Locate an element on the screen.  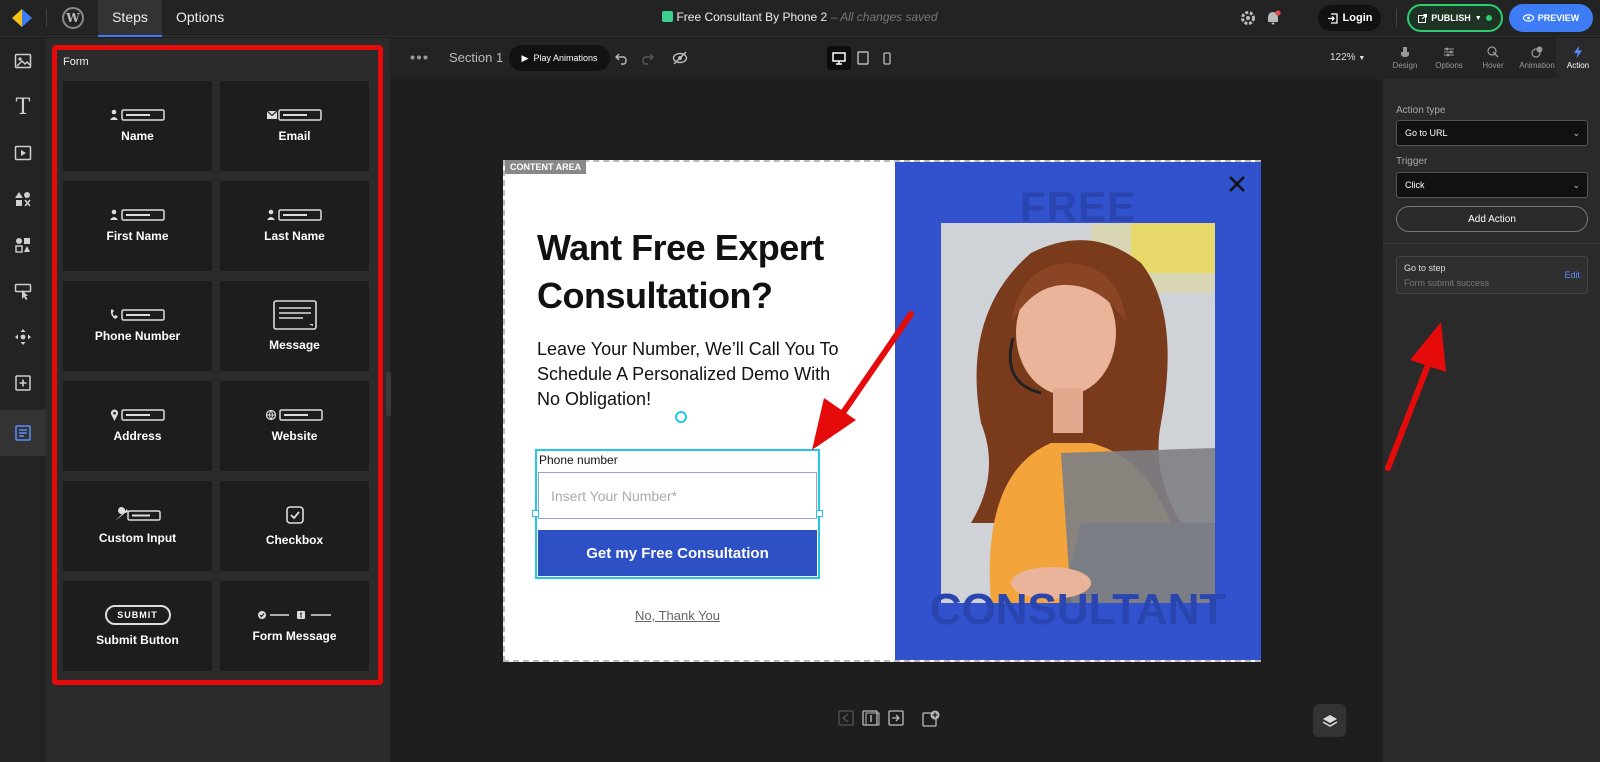
play-animations-button: ▶ Play Animations is located at coordinates (559, 58).